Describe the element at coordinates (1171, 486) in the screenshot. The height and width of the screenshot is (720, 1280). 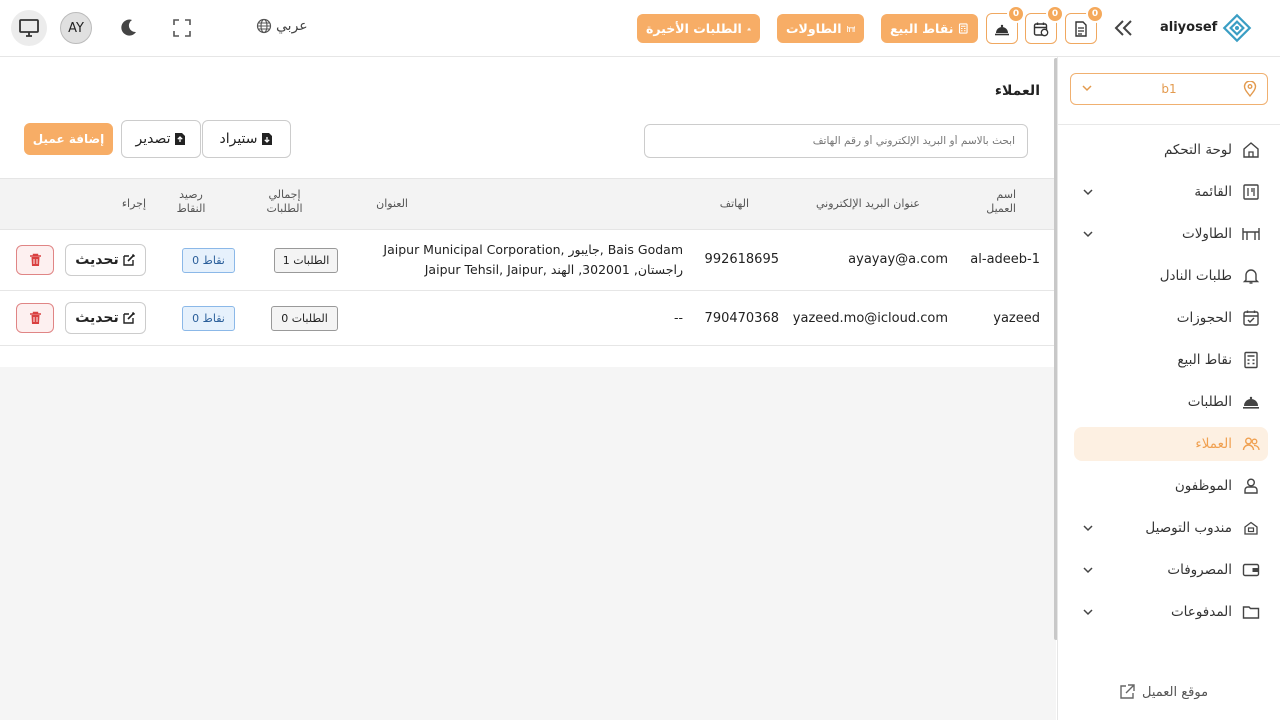
I see `sidebar-item: الموظفون` at that location.